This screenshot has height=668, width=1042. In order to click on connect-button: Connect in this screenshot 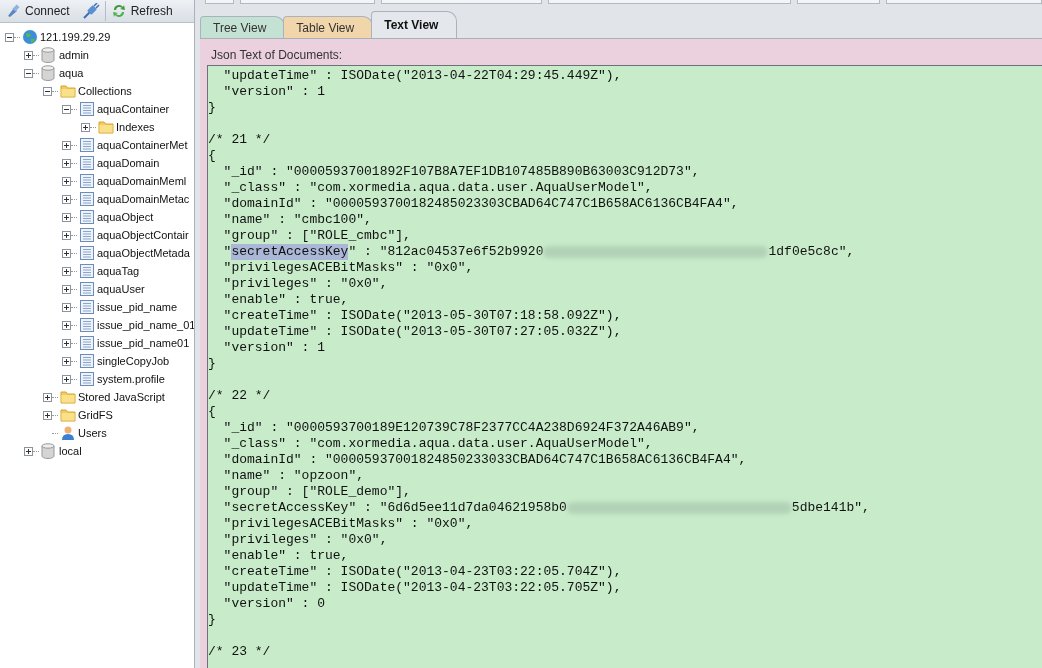, I will do `click(52, 11)`.